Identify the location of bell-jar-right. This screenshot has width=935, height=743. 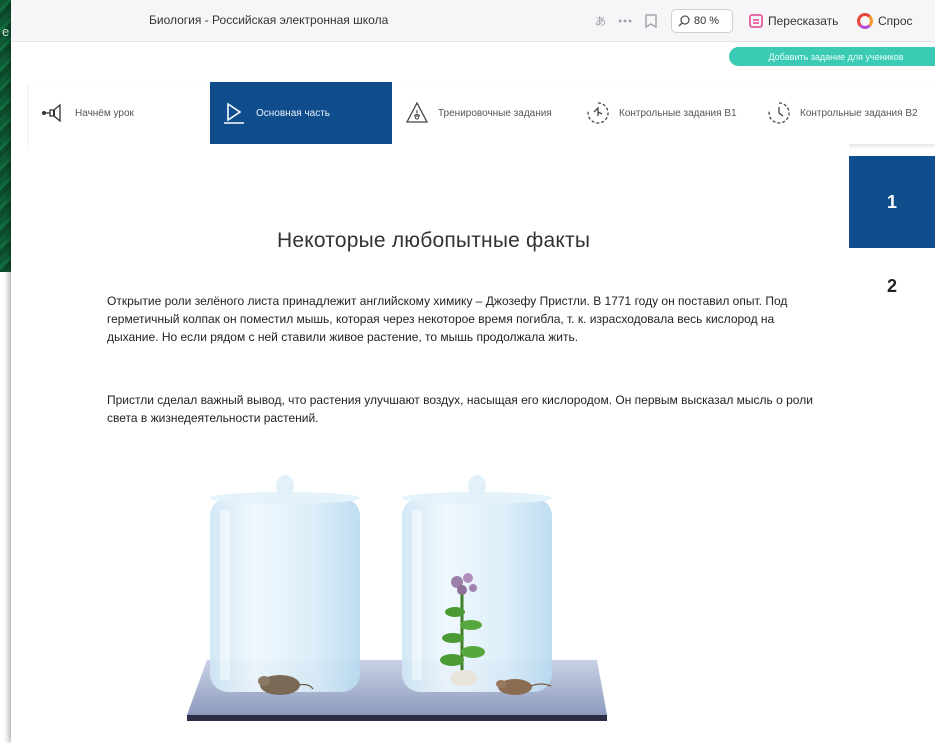
(477, 585).